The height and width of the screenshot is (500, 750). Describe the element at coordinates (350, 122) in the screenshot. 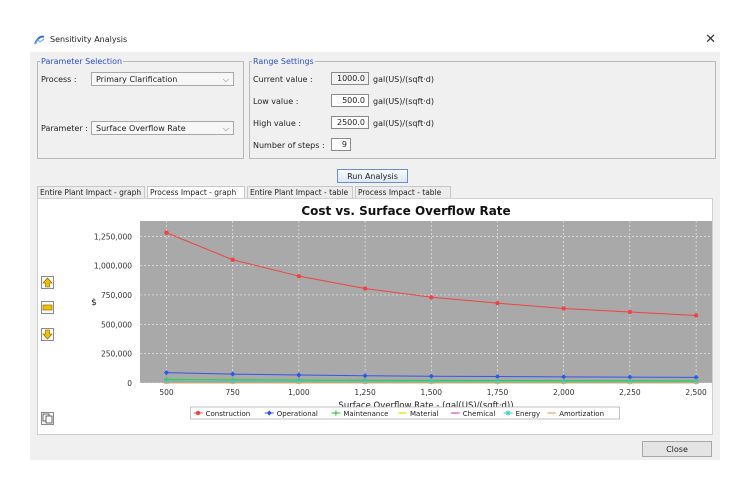

I see `high-value-input: 2500.0` at that location.